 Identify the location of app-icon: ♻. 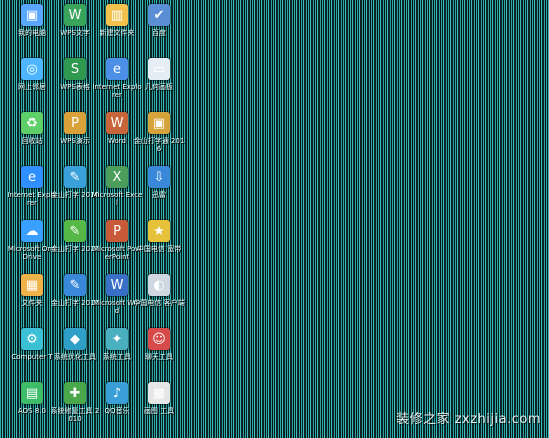
(32, 123).